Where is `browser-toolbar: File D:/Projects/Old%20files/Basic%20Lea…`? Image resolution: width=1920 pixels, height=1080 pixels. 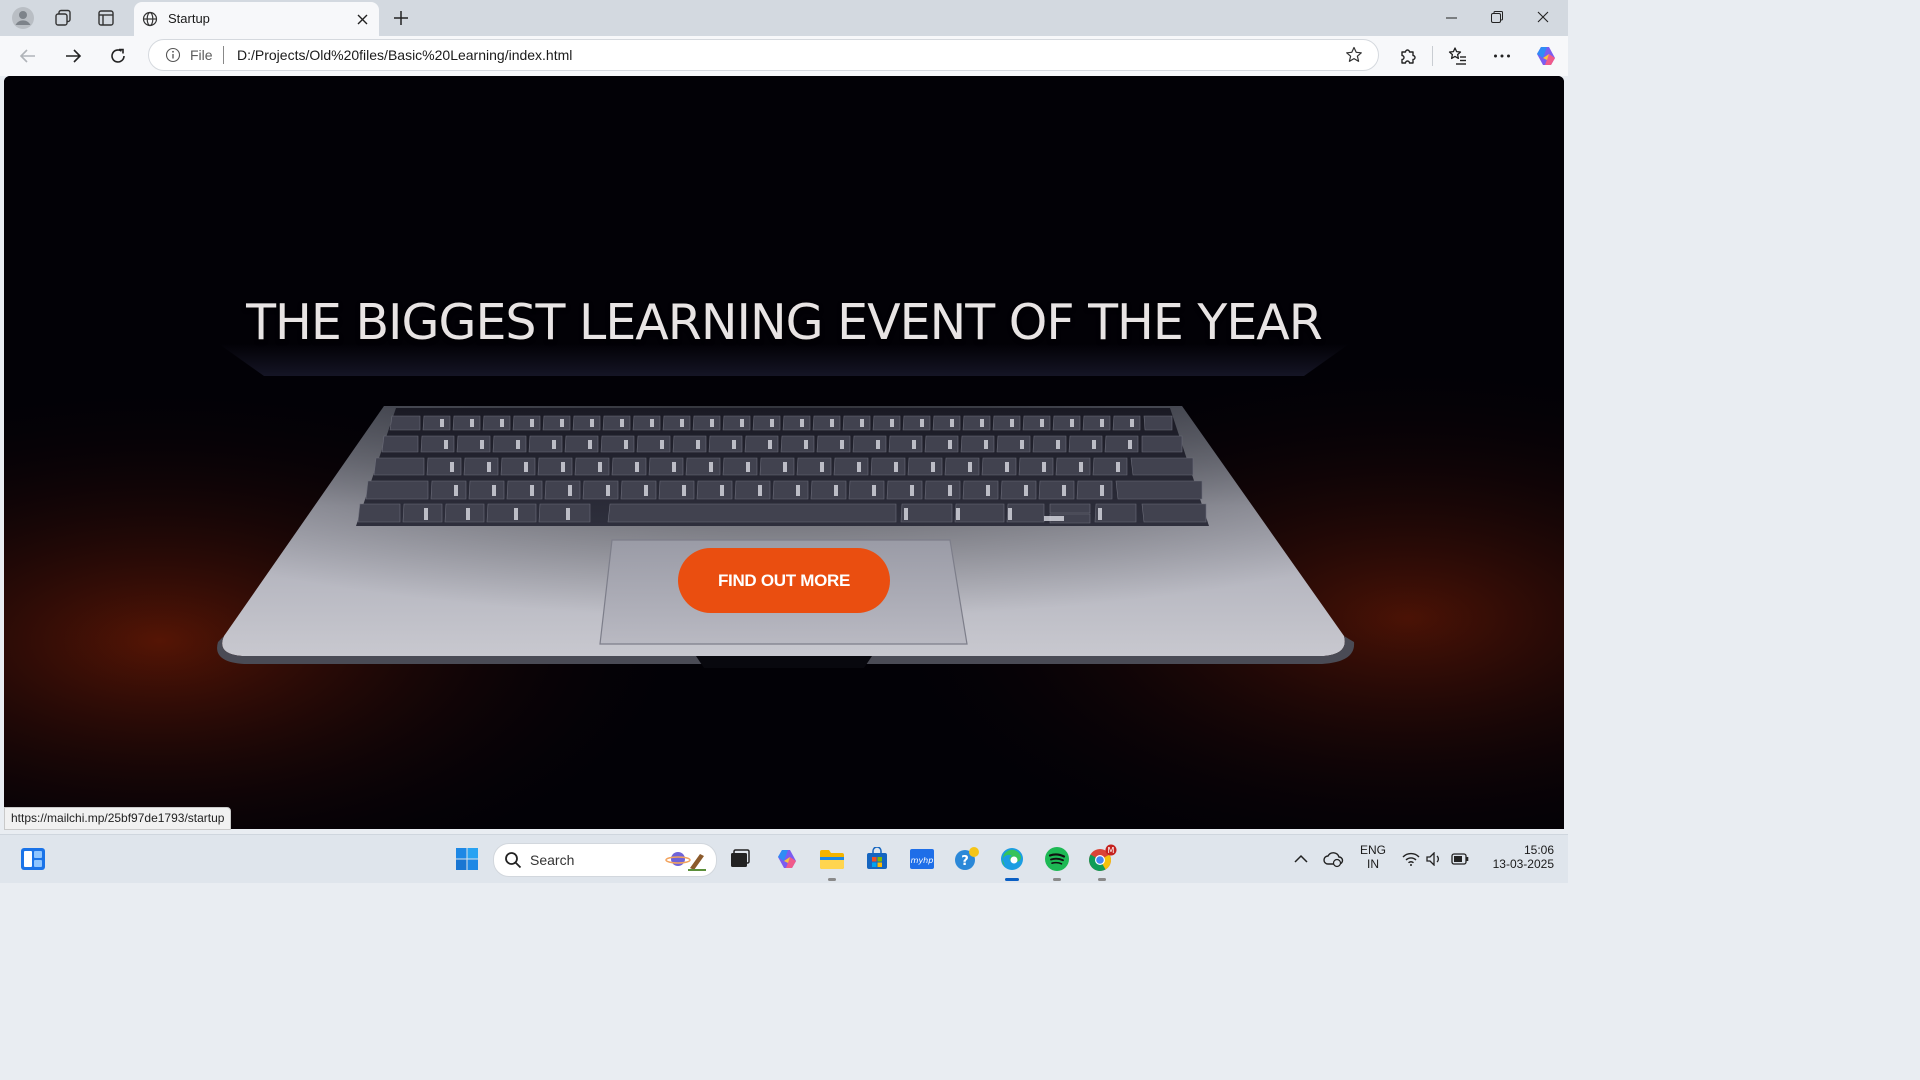
browser-toolbar: File D:/Projects/Old%20files/Basic%20Lea… is located at coordinates (784, 56).